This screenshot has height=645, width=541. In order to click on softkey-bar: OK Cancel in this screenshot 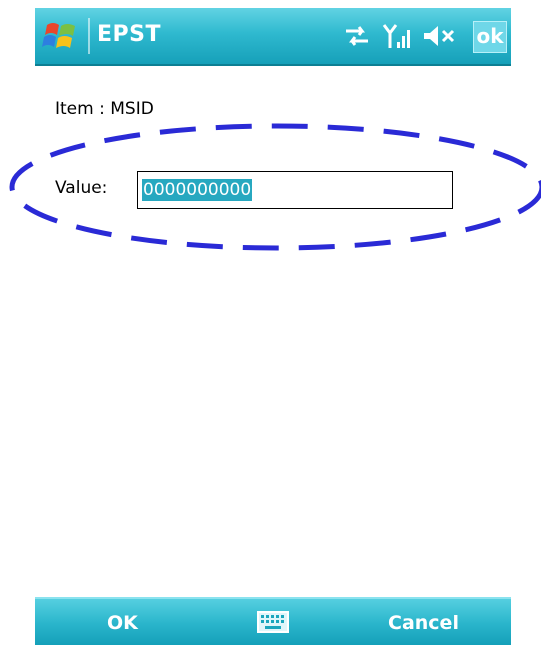, I will do `click(273, 621)`.